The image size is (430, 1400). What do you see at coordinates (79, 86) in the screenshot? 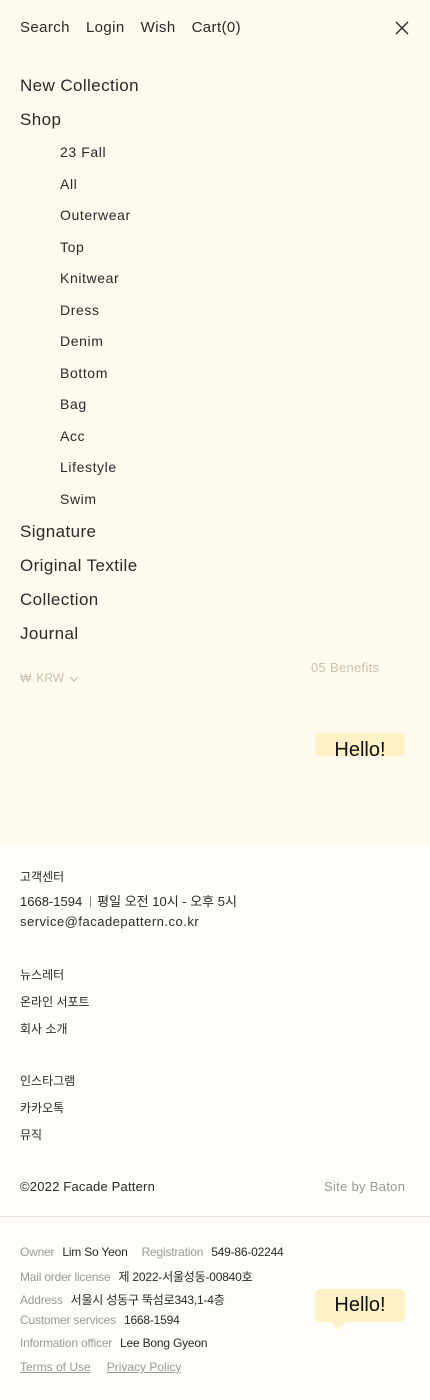
I see `menu-new-collection: New Collection` at bounding box center [79, 86].